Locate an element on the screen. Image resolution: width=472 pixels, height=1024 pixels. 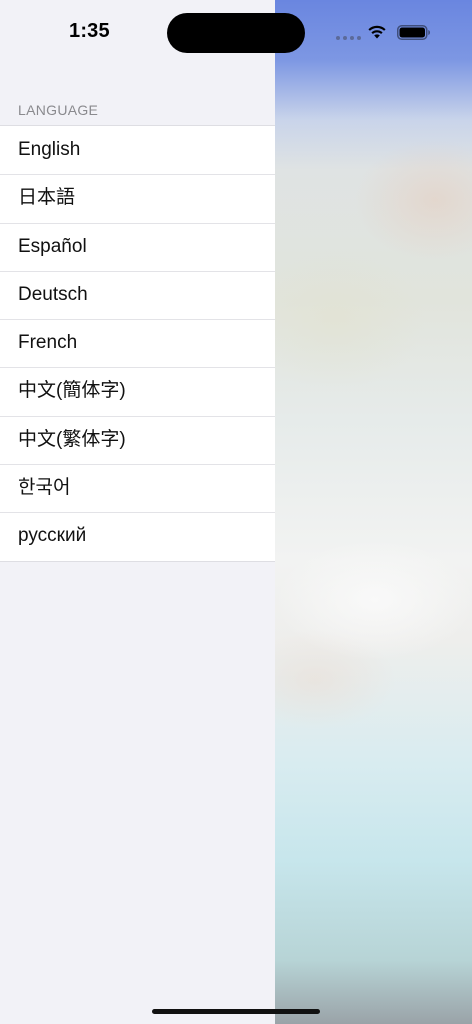
language-option-english: English is located at coordinates (137, 150).